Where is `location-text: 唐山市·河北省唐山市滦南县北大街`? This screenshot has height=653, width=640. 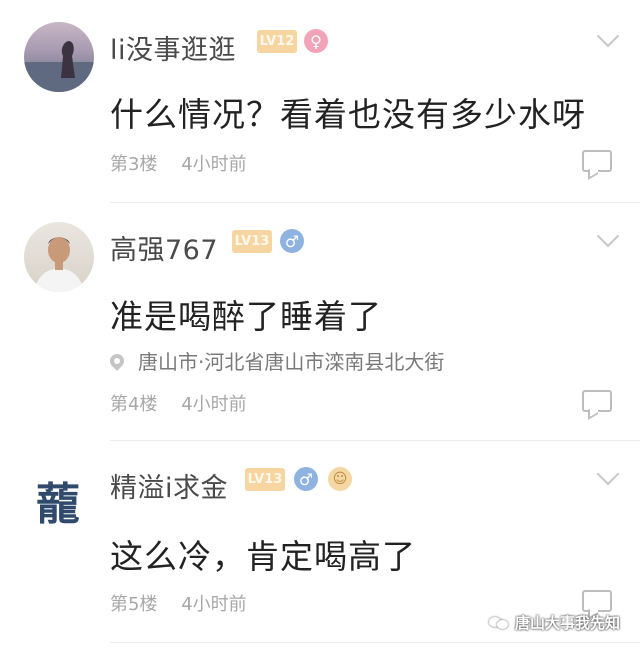
location-text: 唐山市·河北省唐山市滦南县北大街 is located at coordinates (291, 362).